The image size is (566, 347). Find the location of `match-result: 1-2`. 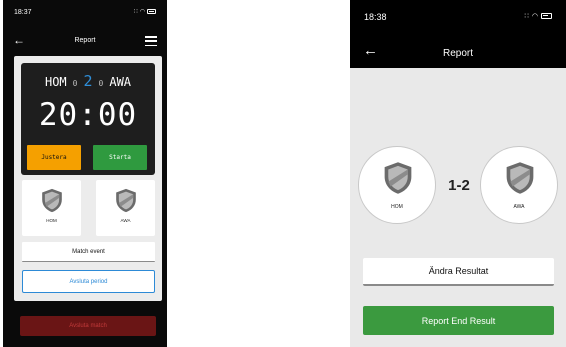

match-result: 1-2 is located at coordinates (459, 185).